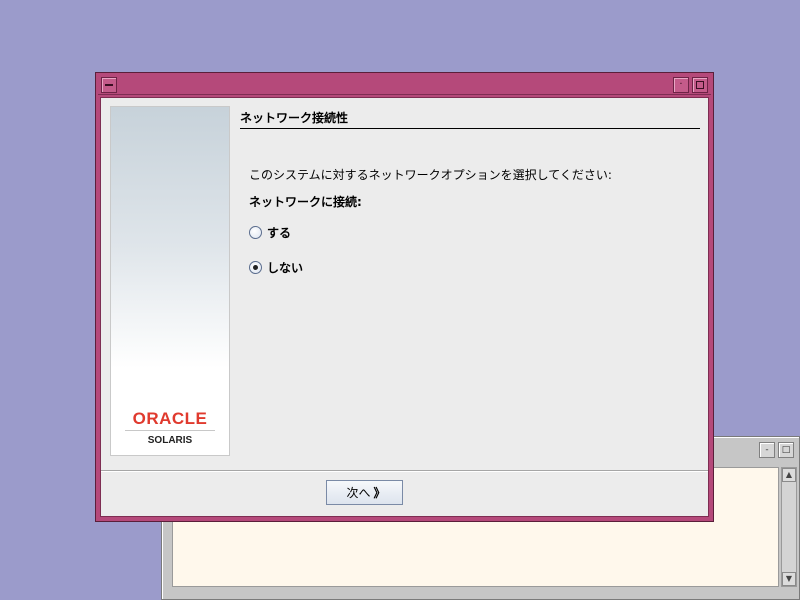 This screenshot has height=600, width=800. Describe the element at coordinates (170, 418) in the screenshot. I see `oracle-logo: ORACLE` at that location.